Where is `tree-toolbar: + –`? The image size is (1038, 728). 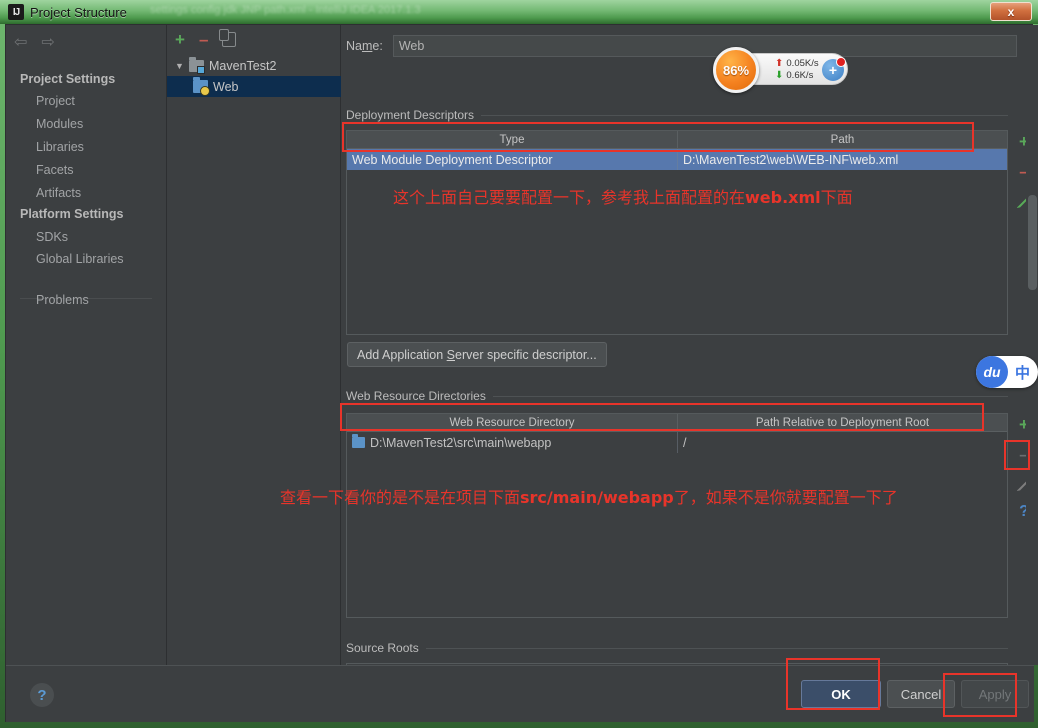 tree-toolbar: + – is located at coordinates (206, 38).